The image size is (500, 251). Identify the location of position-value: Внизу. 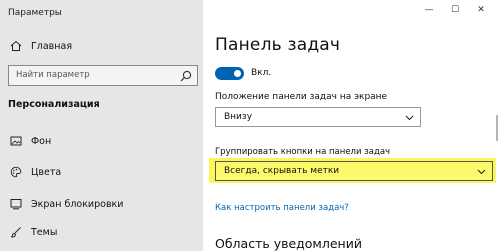
(238, 117).